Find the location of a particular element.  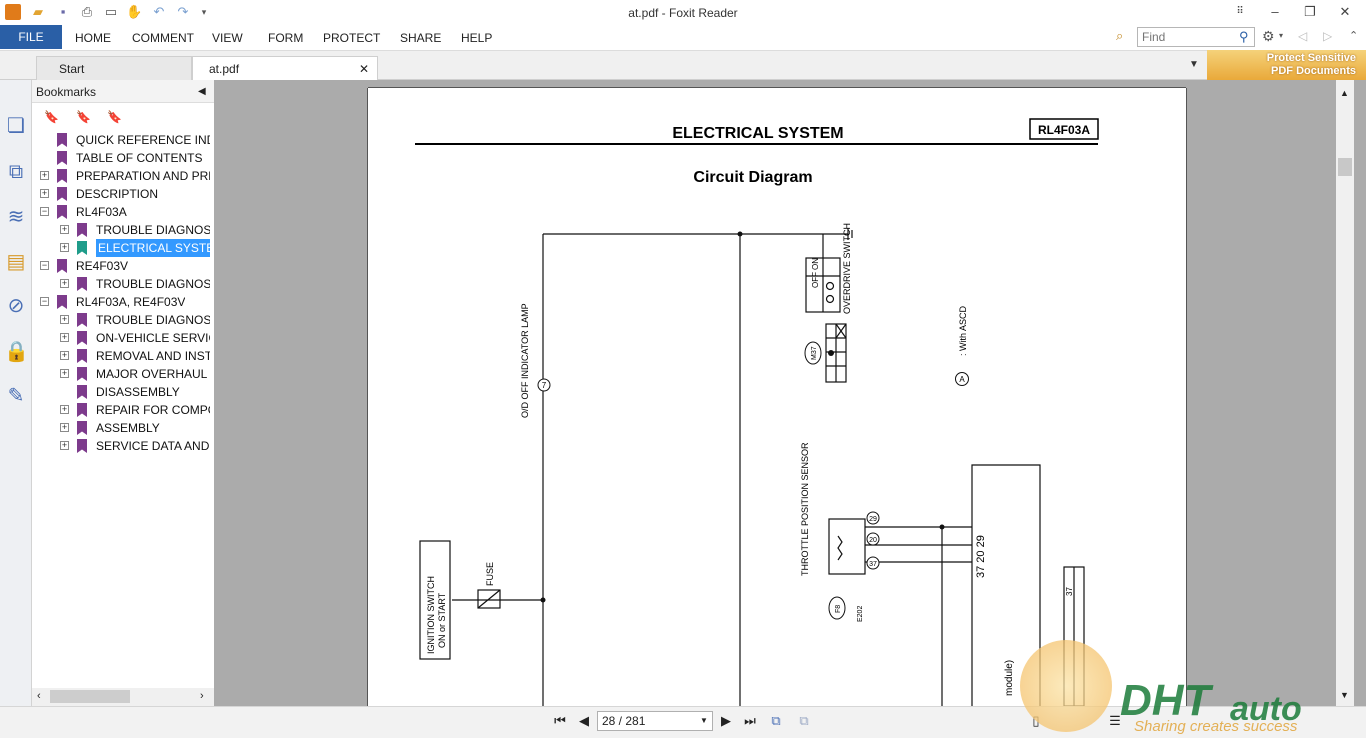

bookmark-label: DESCRIPTION is located at coordinates (117, 194).